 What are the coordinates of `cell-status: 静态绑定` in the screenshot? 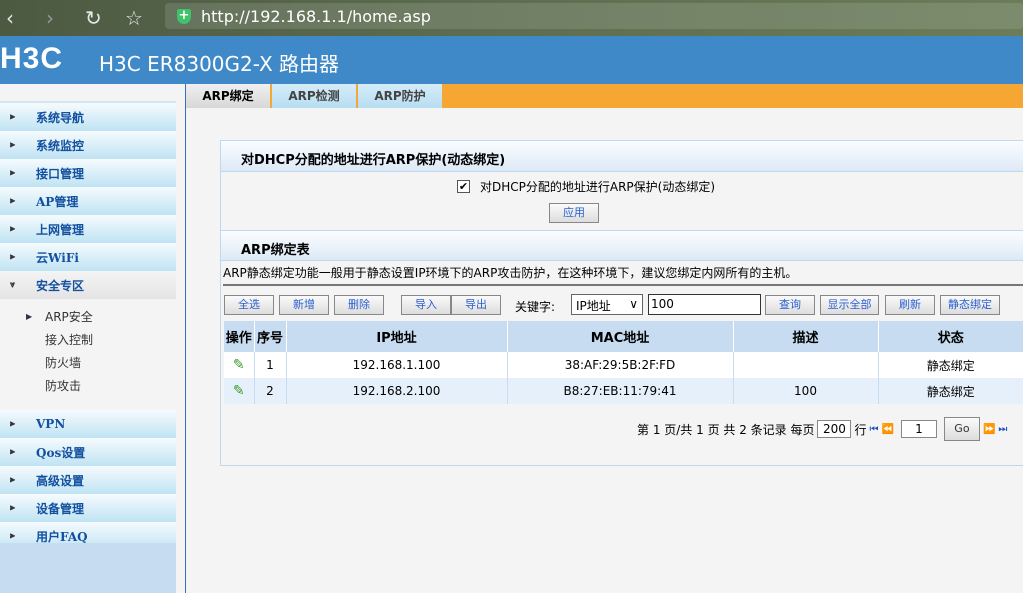 It's located at (950, 391).